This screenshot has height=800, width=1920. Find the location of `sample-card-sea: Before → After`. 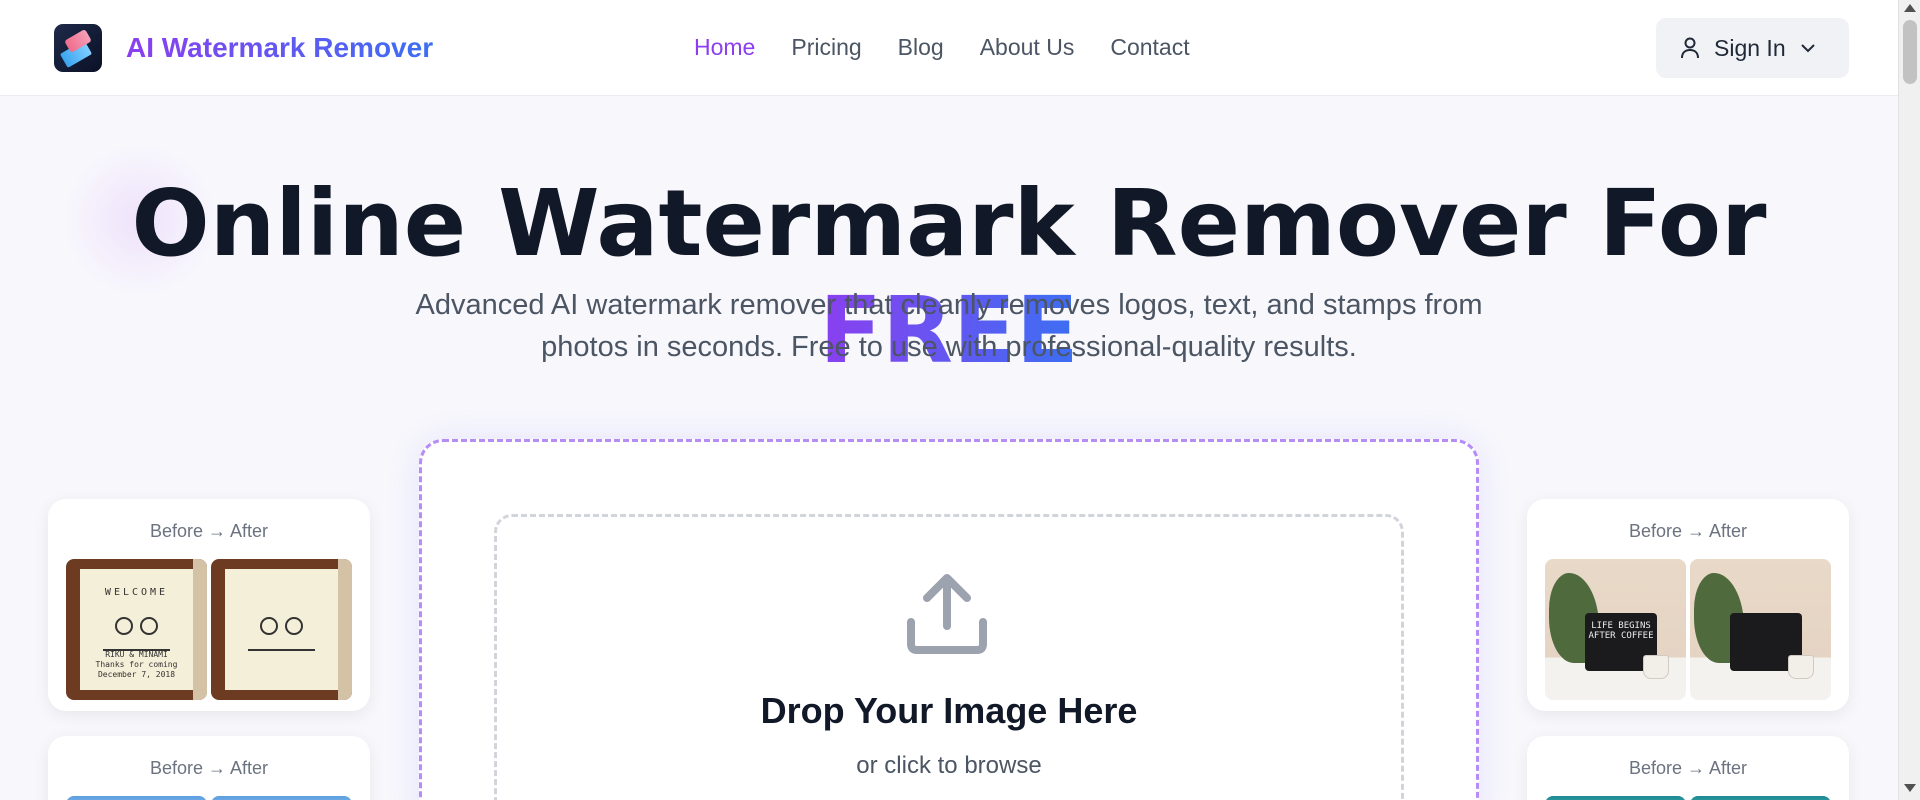

sample-card-sea: Before → After is located at coordinates (1688, 768).